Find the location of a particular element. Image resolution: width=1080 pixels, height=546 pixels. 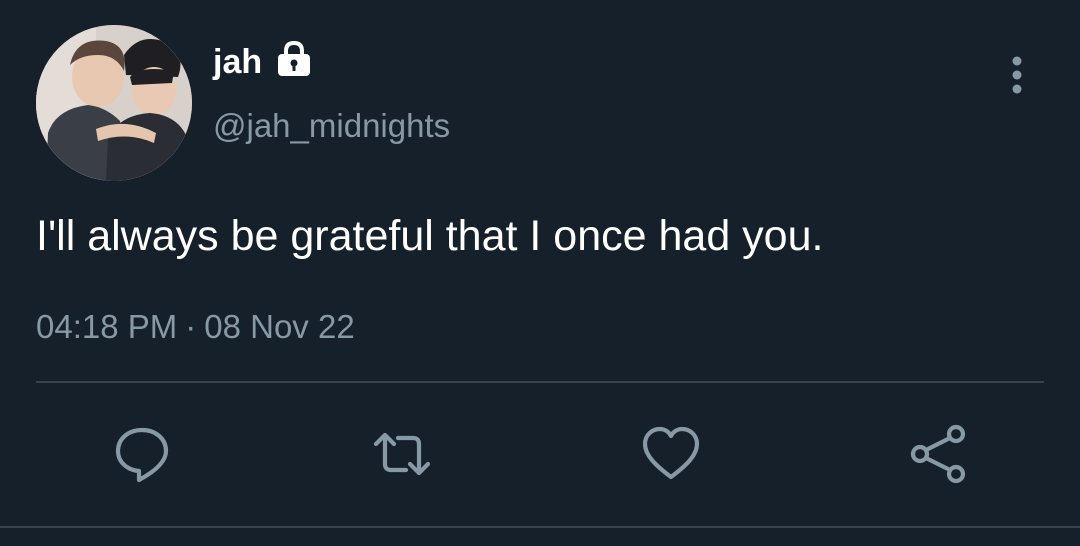

like-button is located at coordinates (671, 454).